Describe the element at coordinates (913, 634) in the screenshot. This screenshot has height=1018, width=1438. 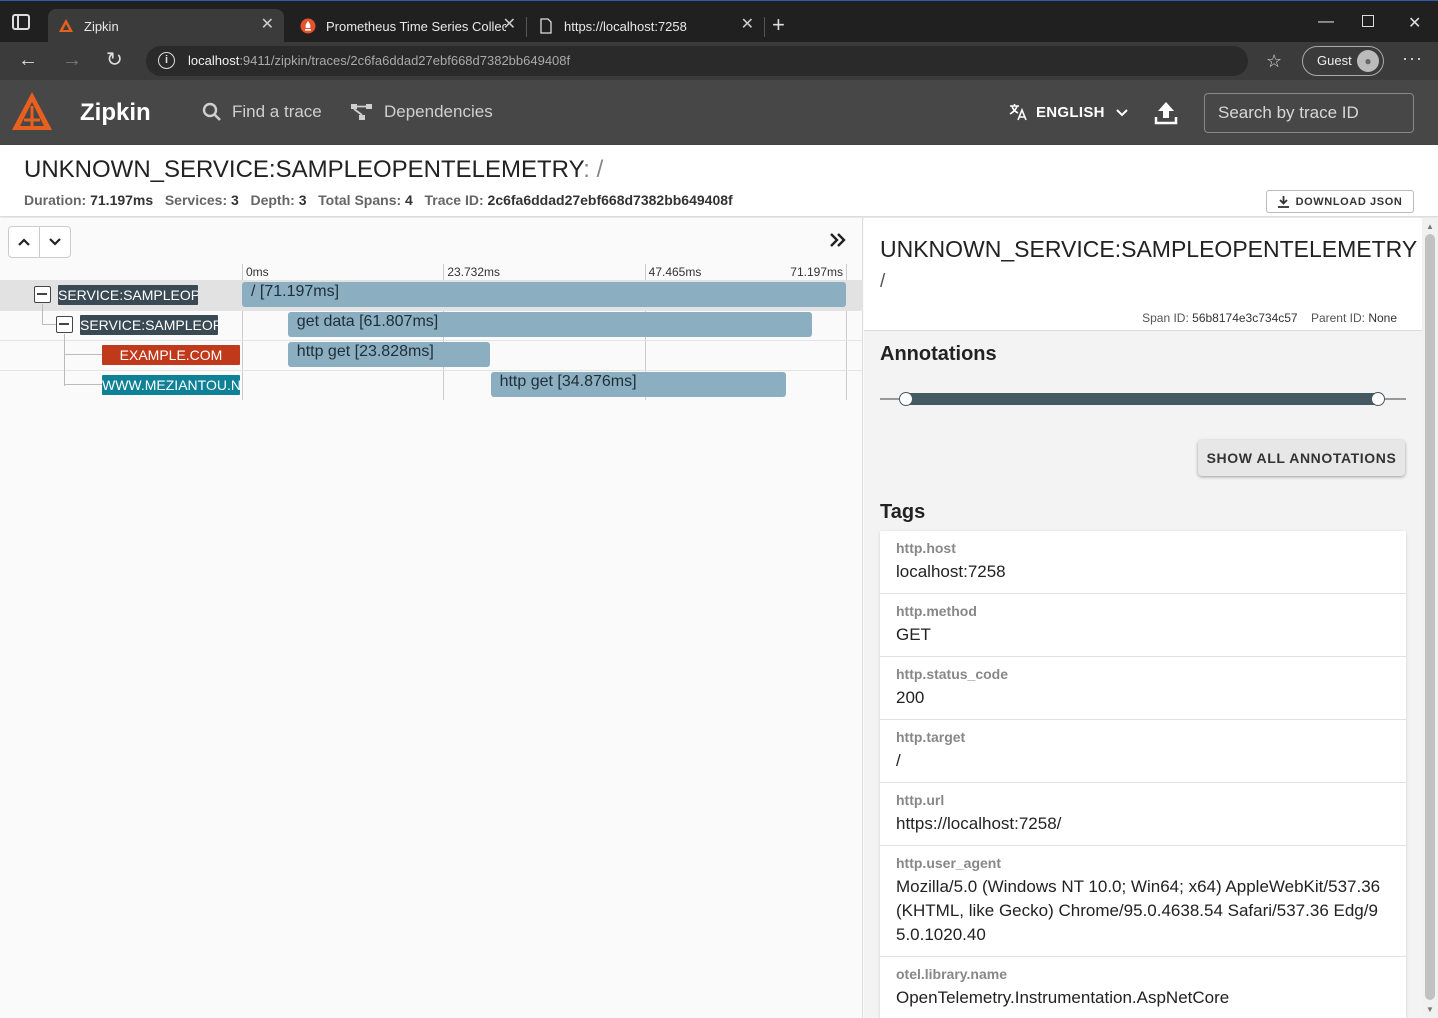
I see `tag-value: GET` at that location.